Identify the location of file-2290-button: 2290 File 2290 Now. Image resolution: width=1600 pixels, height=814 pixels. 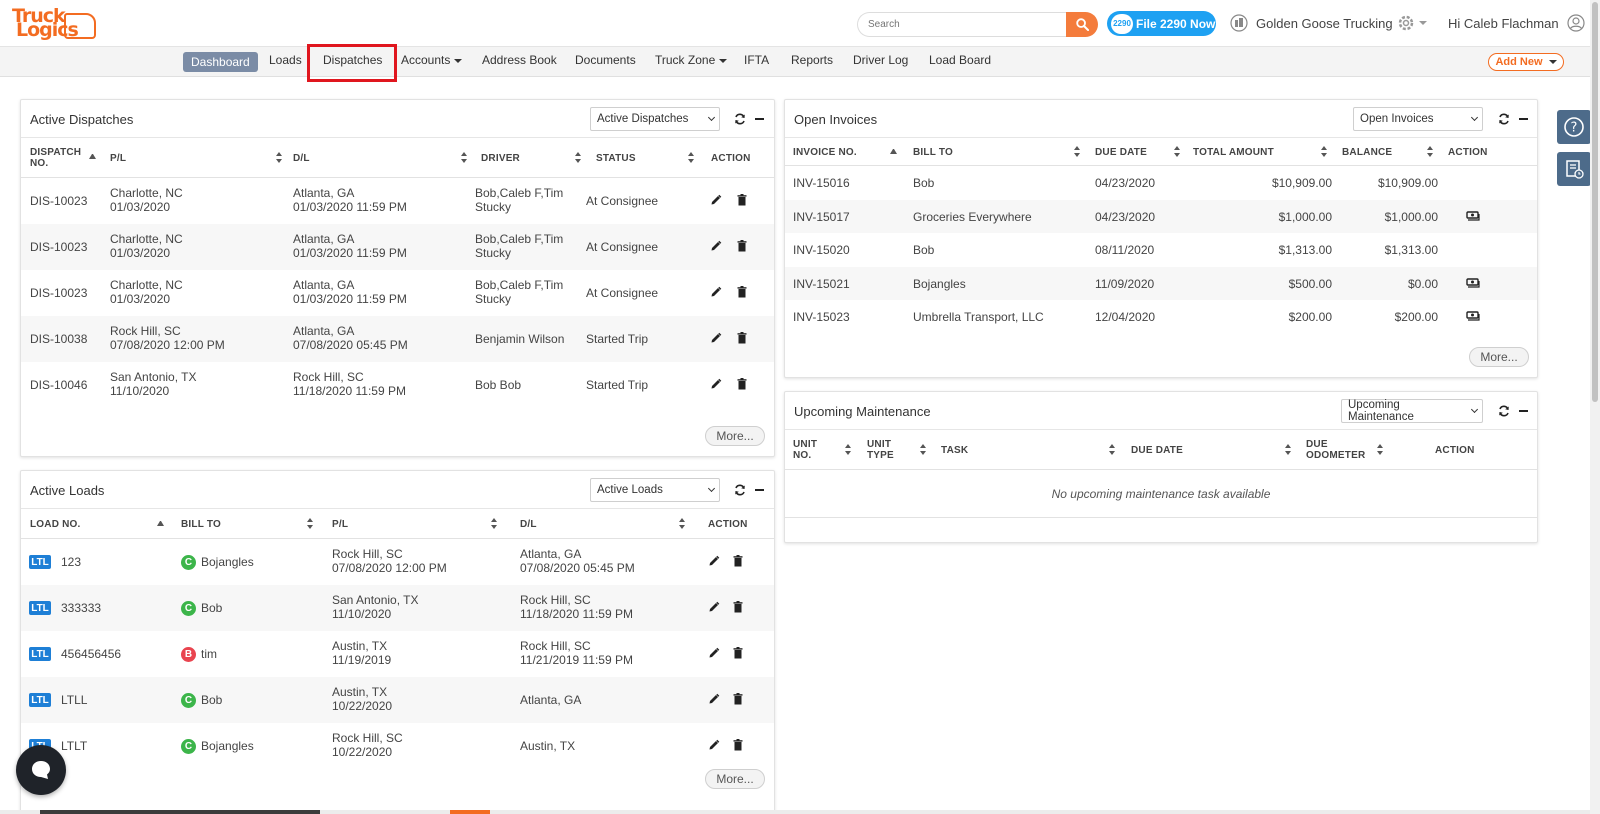
(1161, 23).